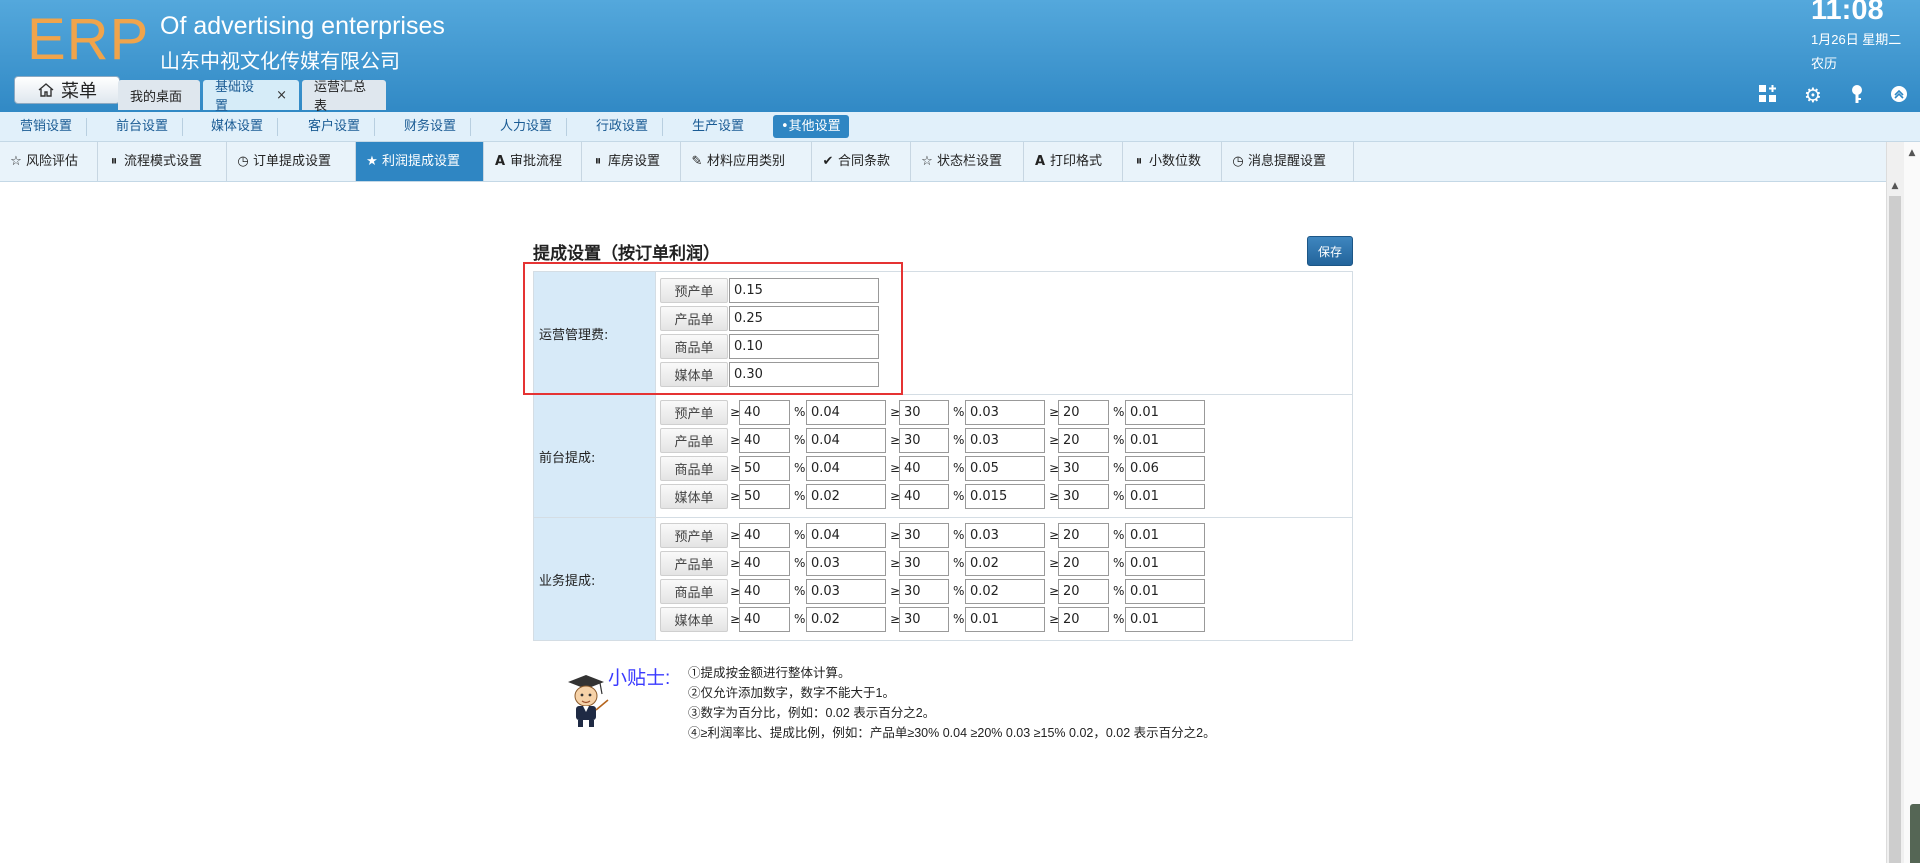  I want to click on subnav-status-bar: ☆ 状态栏设置, so click(967, 161).